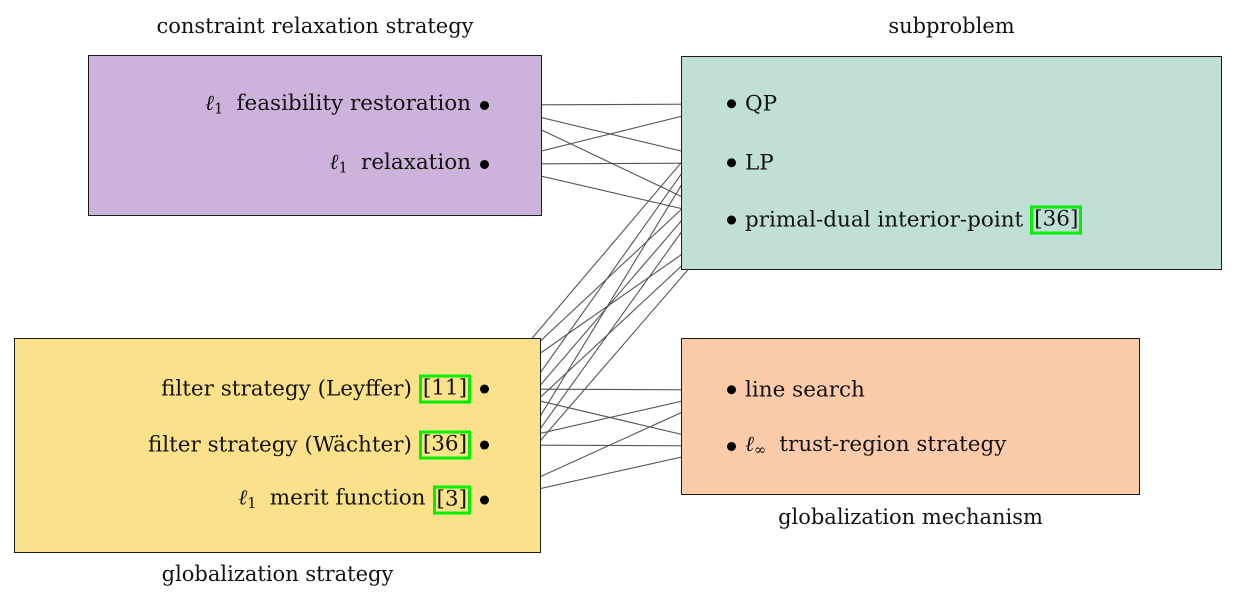 The image size is (1234, 610). What do you see at coordinates (910, 517) in the screenshot?
I see `caption-globalization-mechanism: globalization mechanism` at bounding box center [910, 517].